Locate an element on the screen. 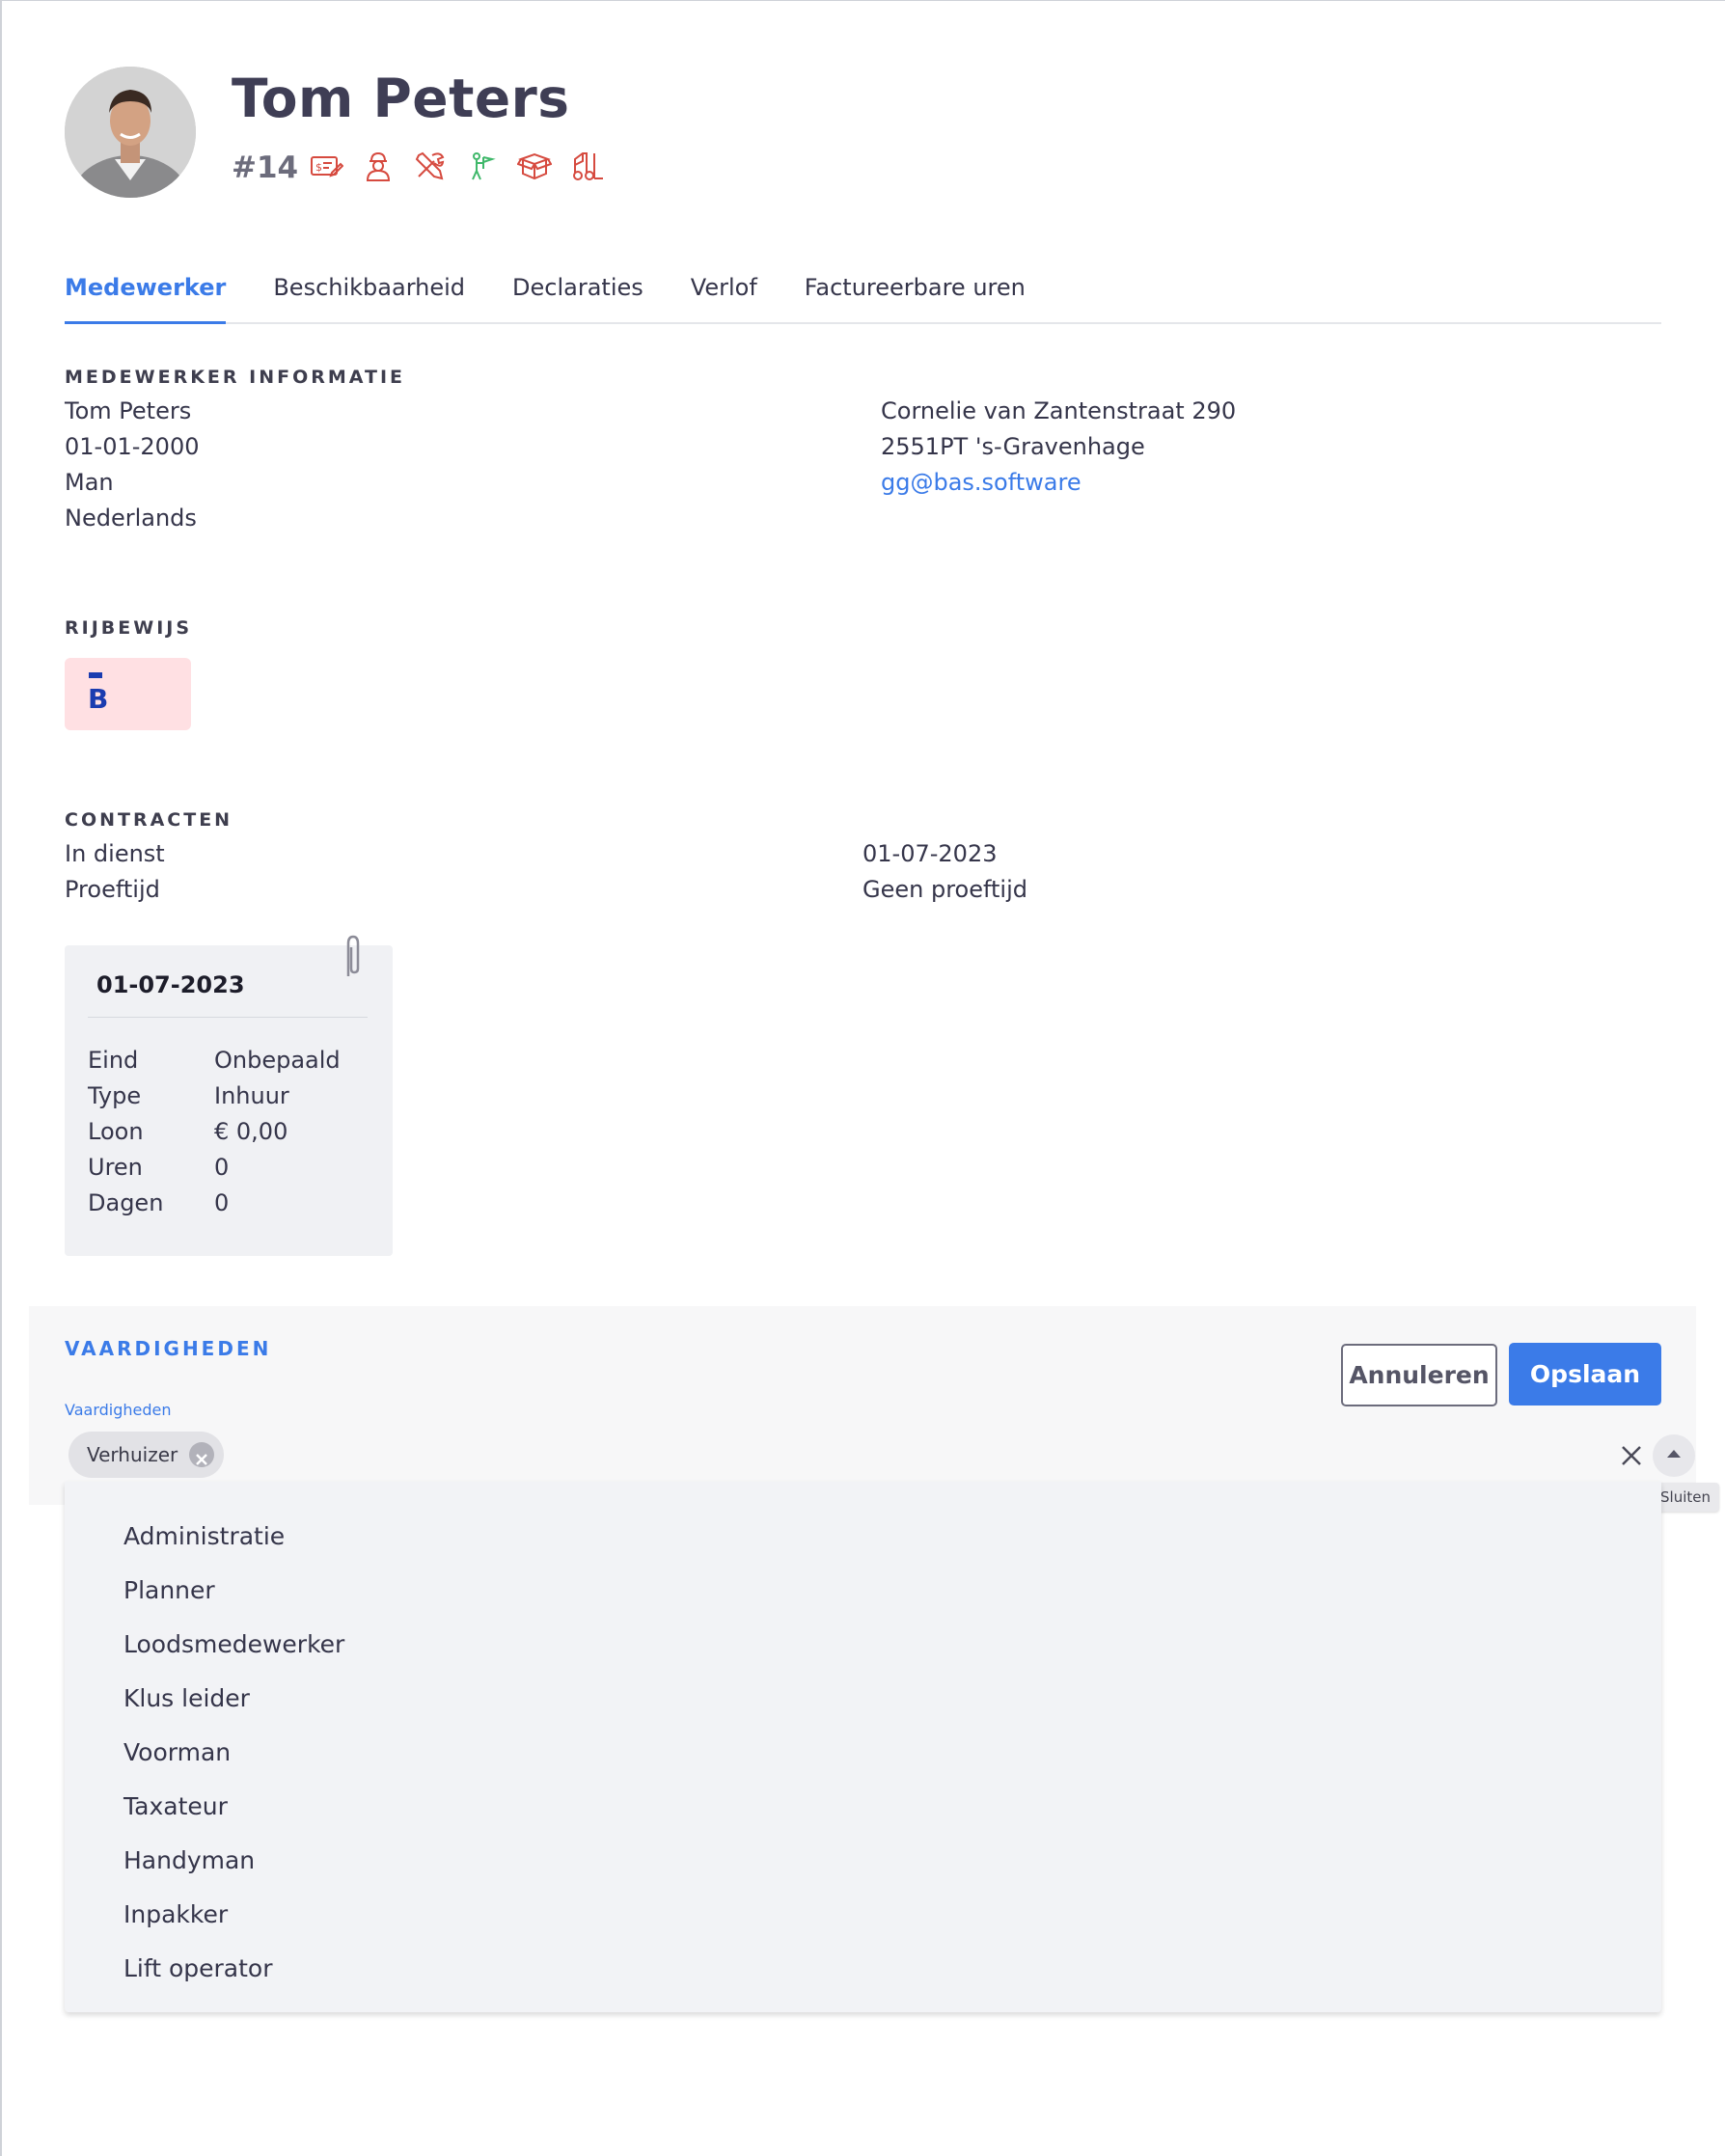  skills-title: VAARDIGHEDEN is located at coordinates (168, 1348).